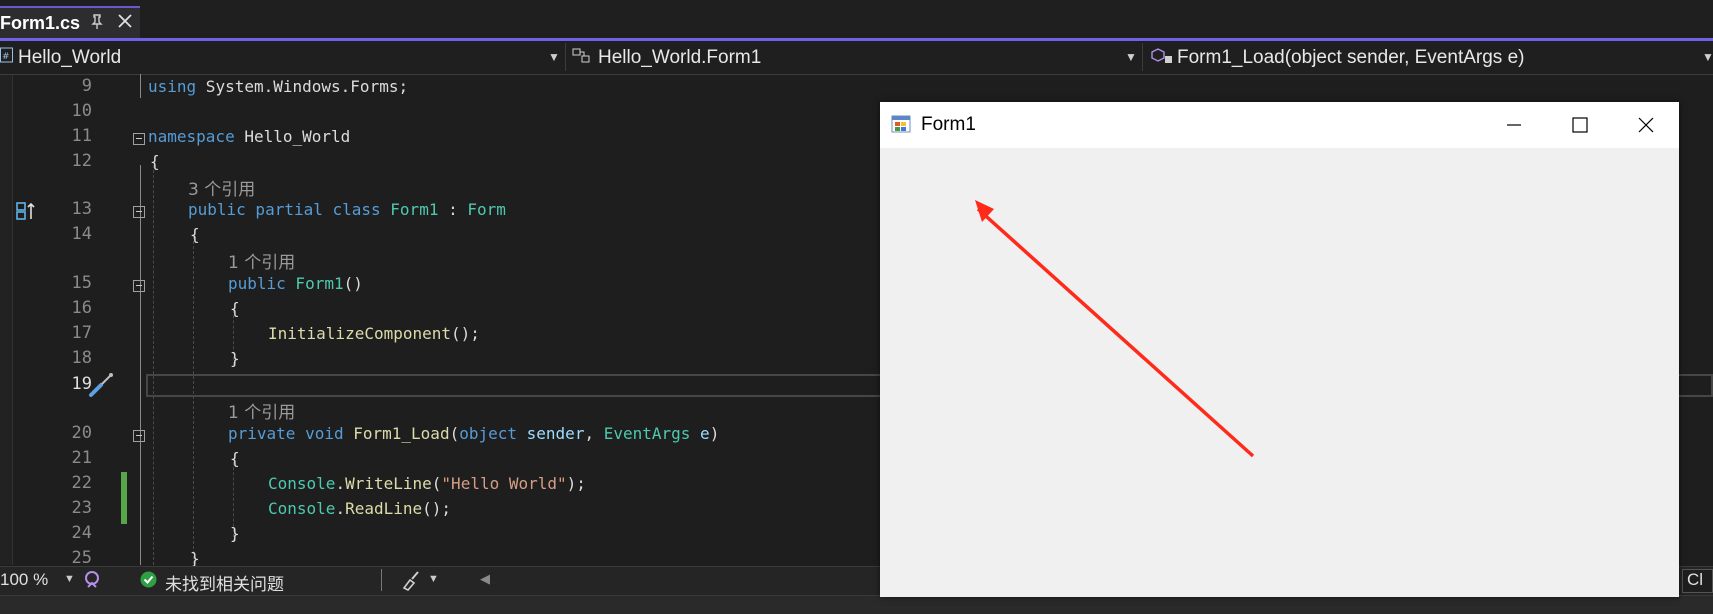 The image size is (1713, 614). What do you see at coordinates (1110, 332) in the screenshot?
I see `annotation-arrow` at bounding box center [1110, 332].